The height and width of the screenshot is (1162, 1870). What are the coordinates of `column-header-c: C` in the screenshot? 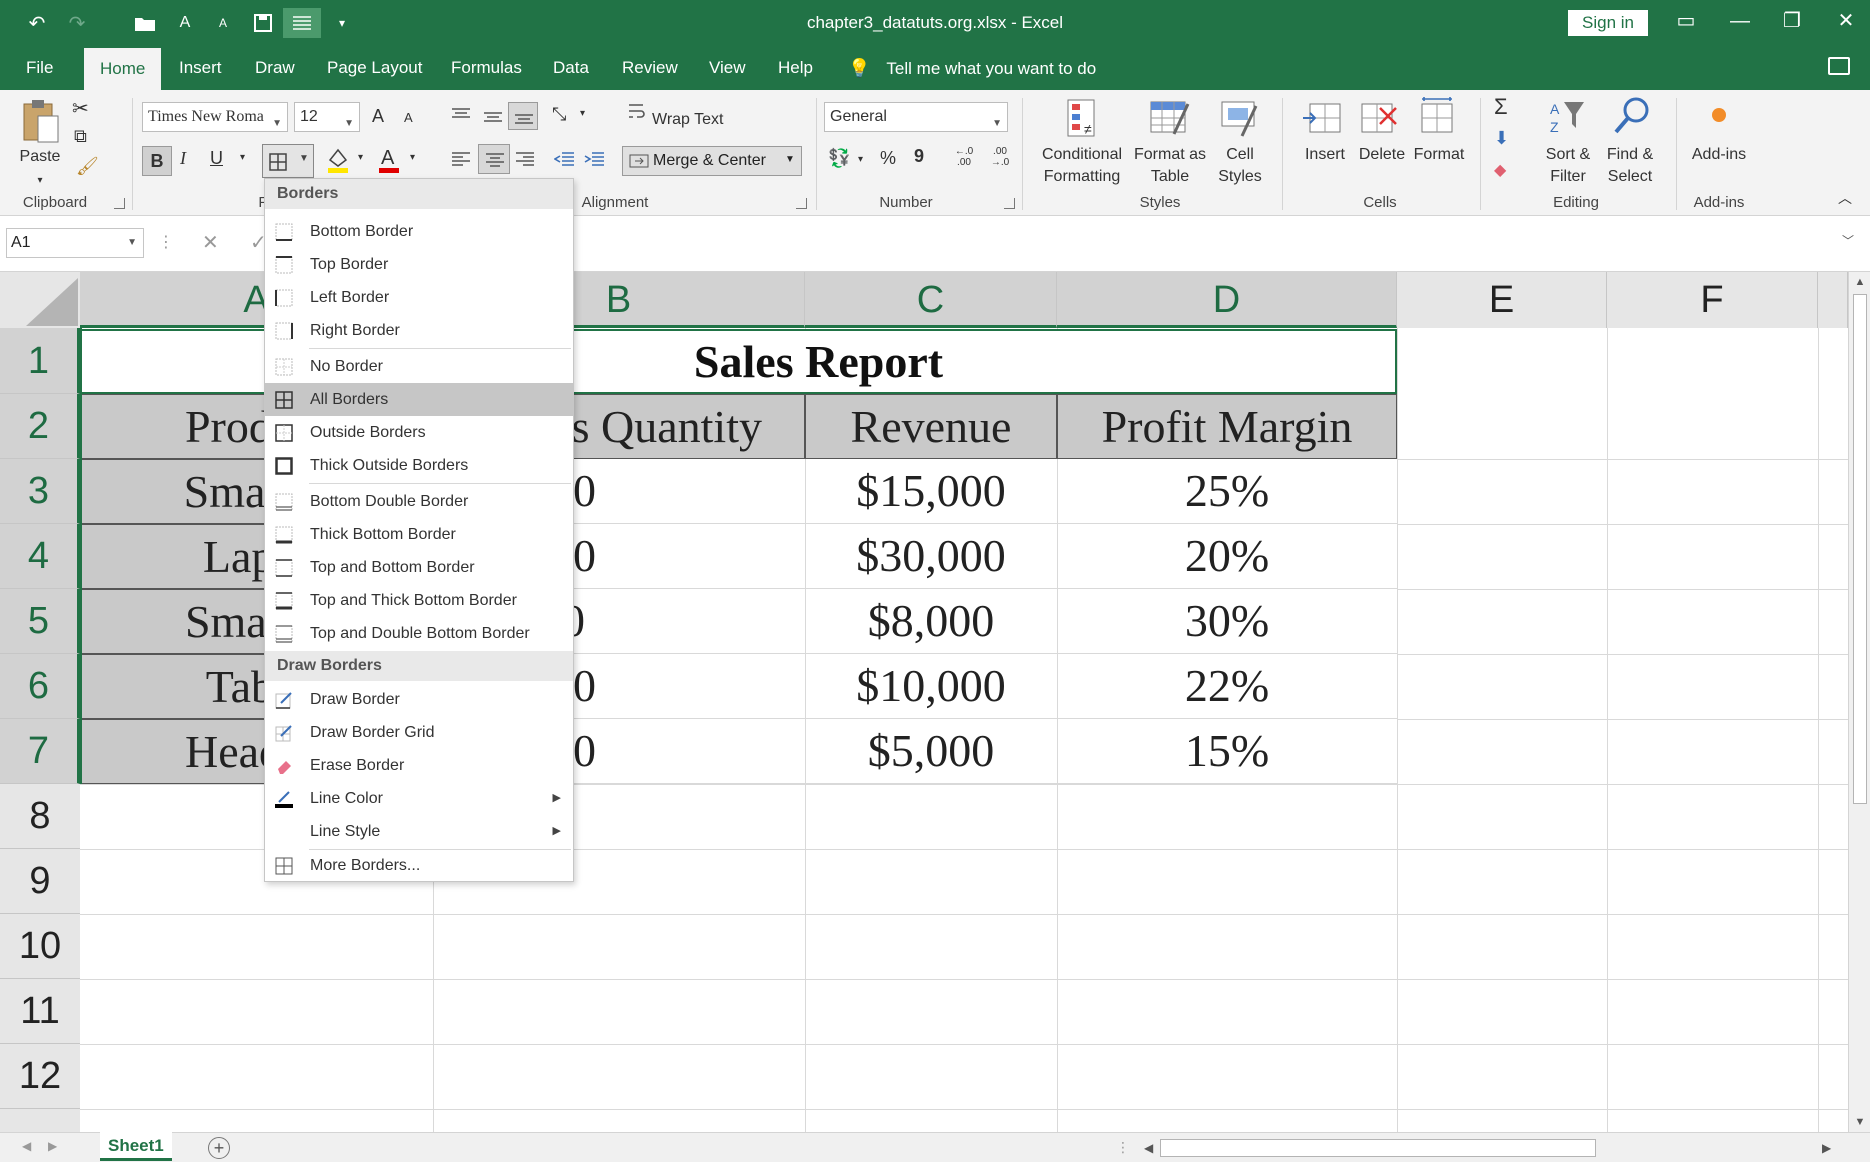 It's located at (931, 300).